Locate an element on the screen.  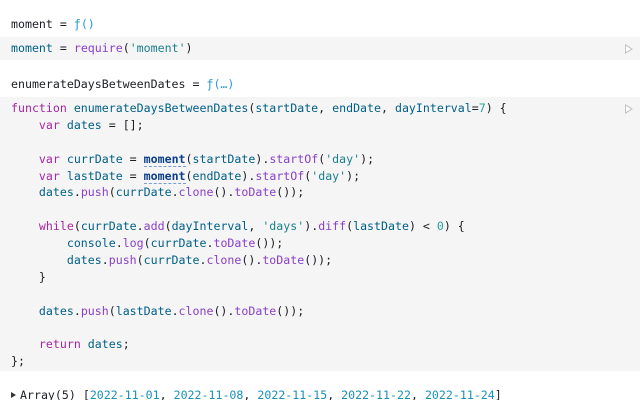
output-function-value: ƒ() is located at coordinates (84, 24).